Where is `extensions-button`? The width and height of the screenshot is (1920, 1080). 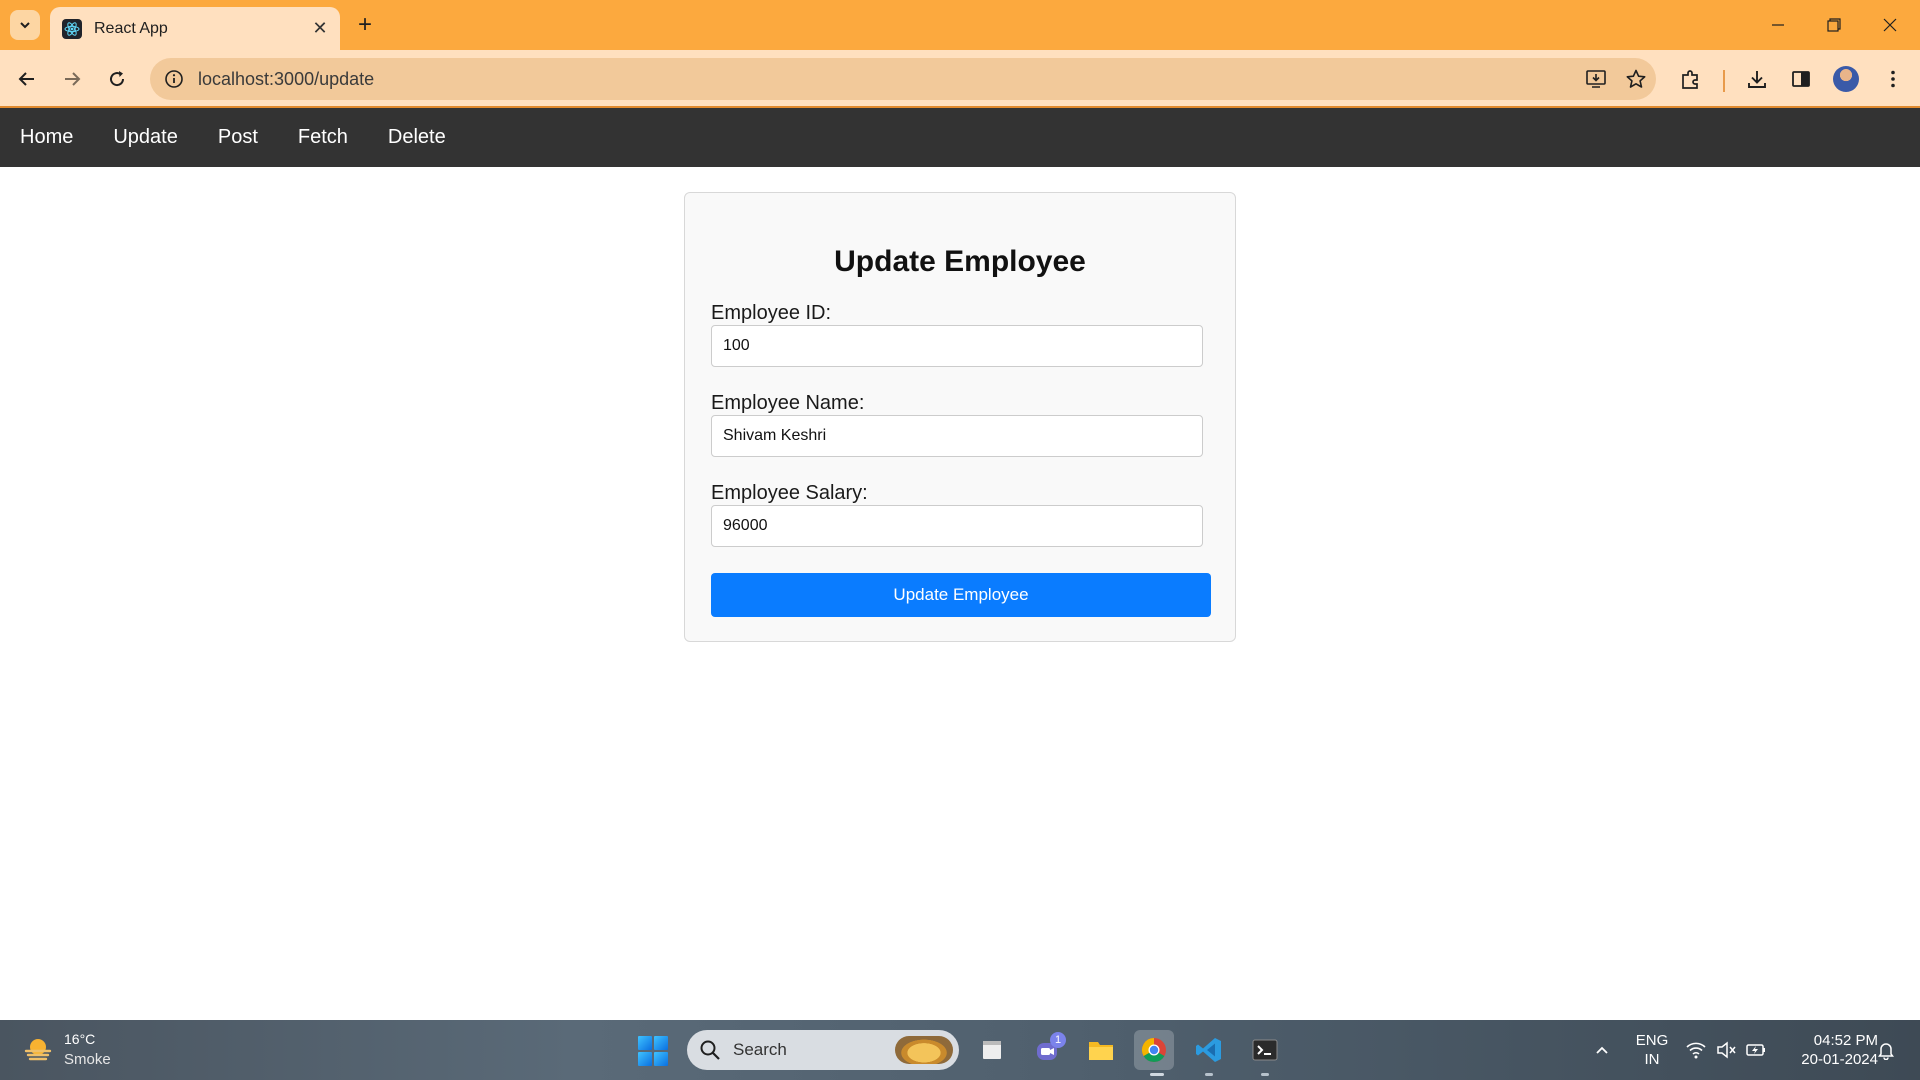
extensions-button is located at coordinates (1691, 79).